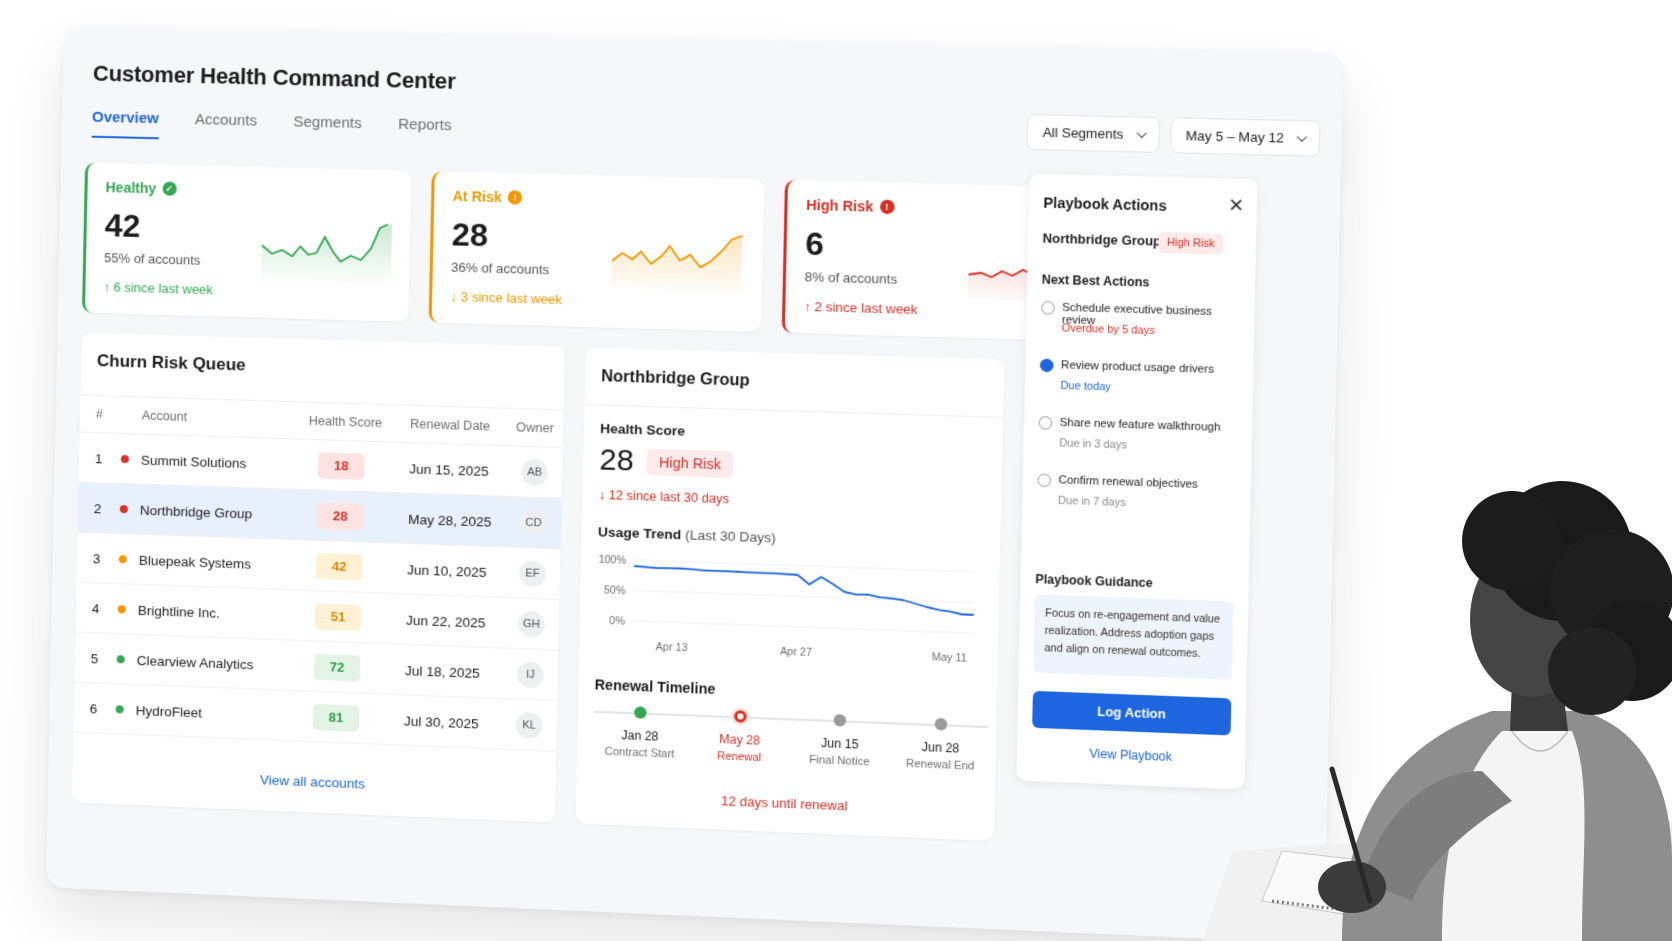 The width and height of the screenshot is (1672, 941). What do you see at coordinates (515, 197) in the screenshot?
I see `warning-icon: !` at bounding box center [515, 197].